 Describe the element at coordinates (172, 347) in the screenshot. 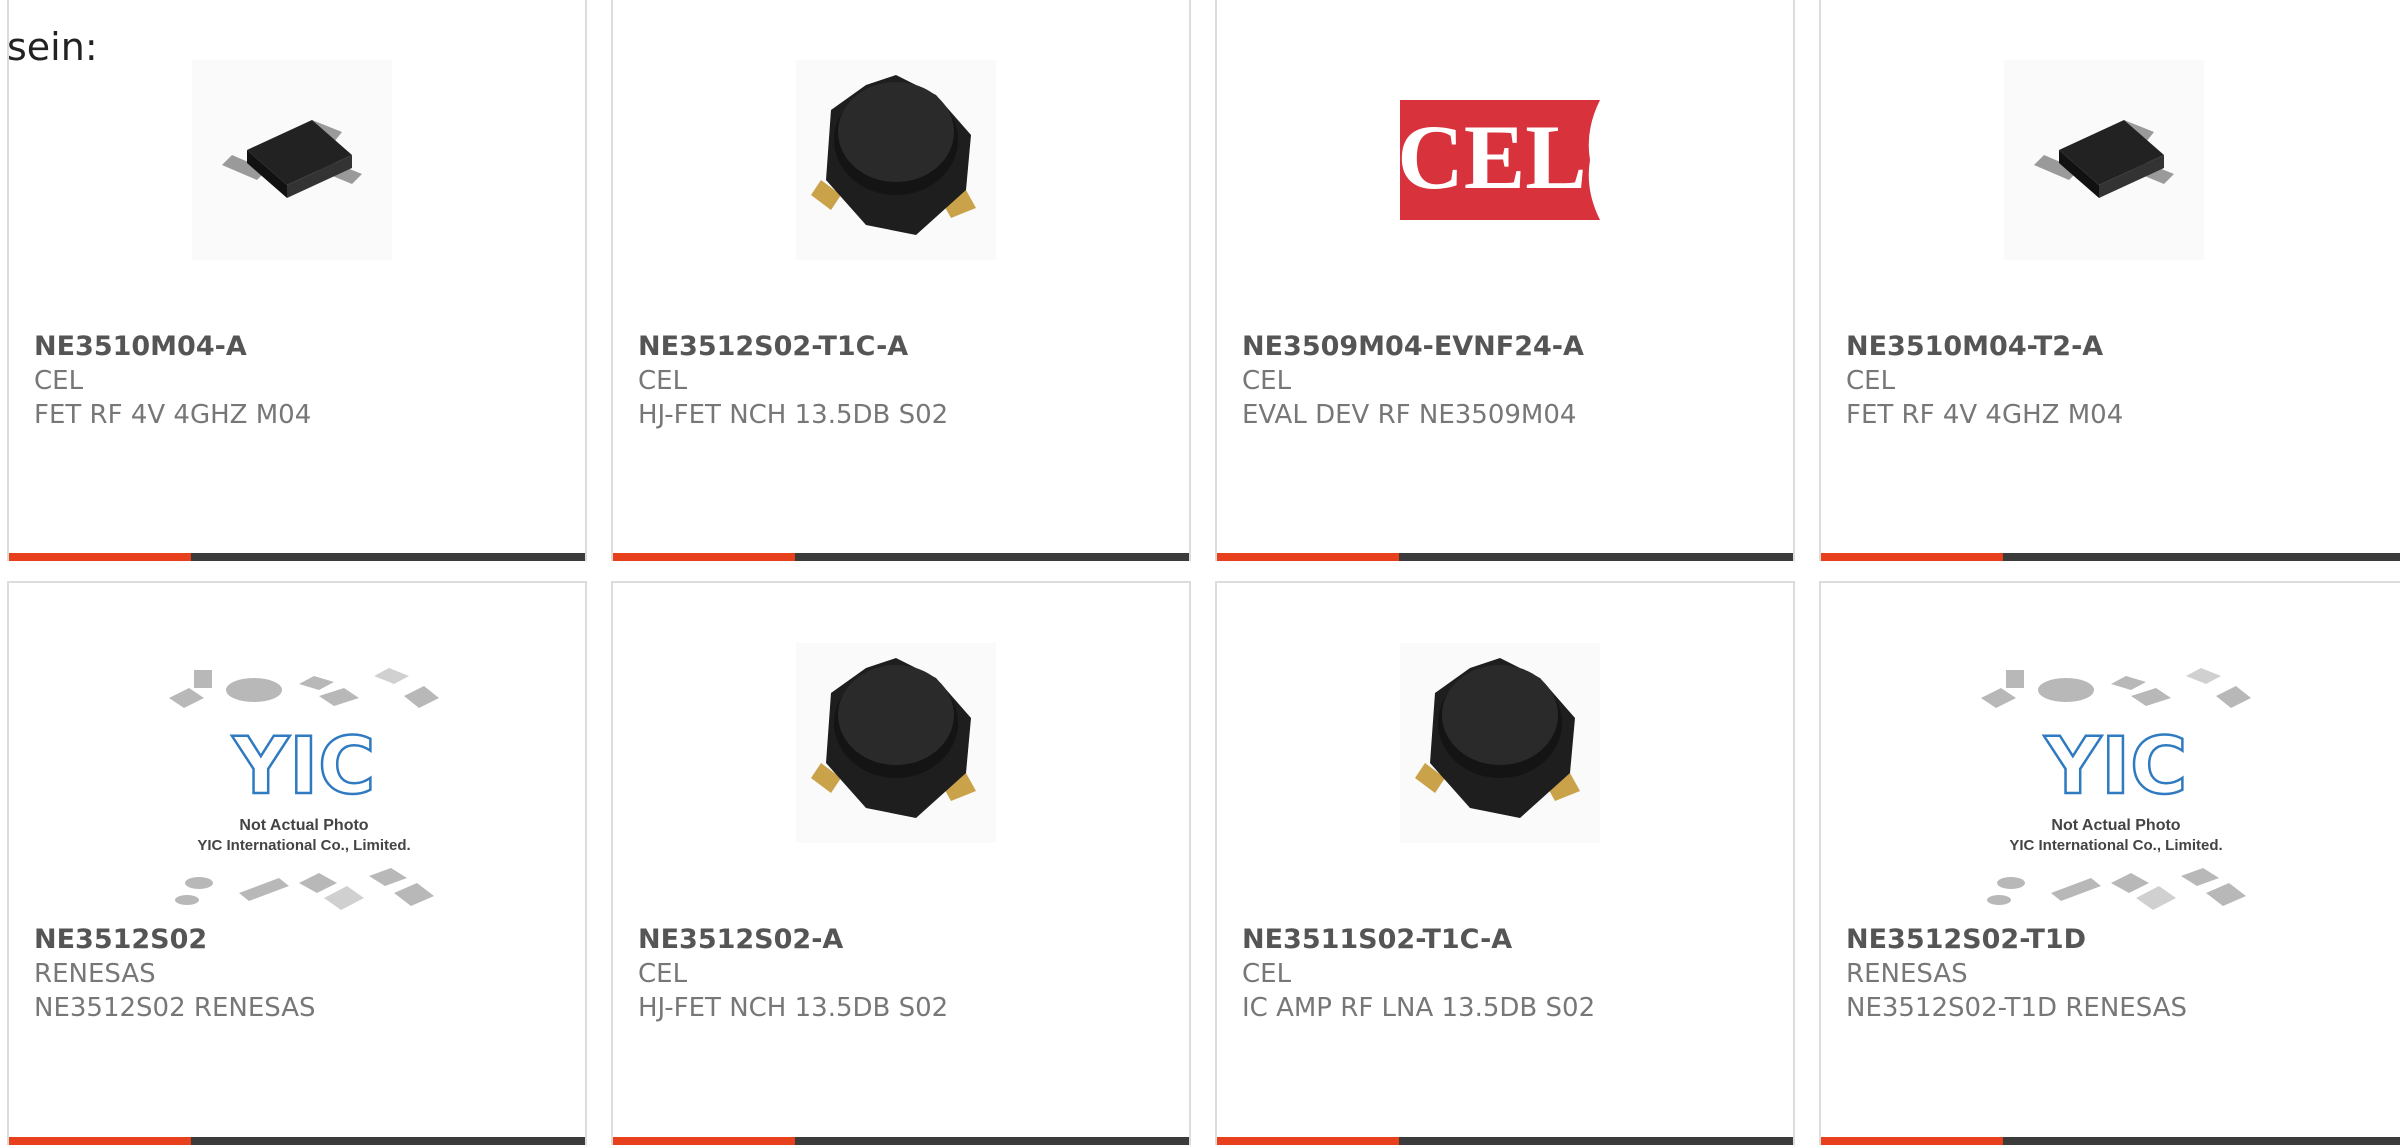

I see `part-number: NE3510M04-A` at that location.